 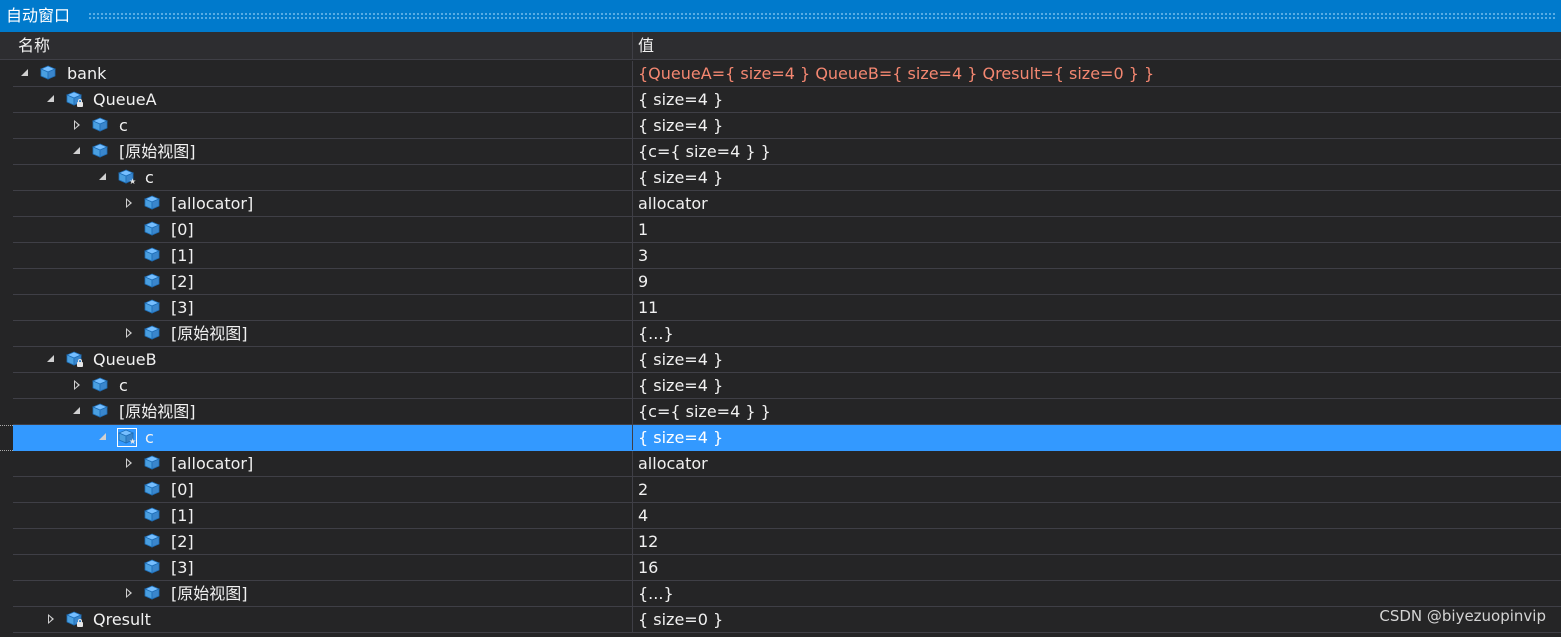 What do you see at coordinates (1096, 515) in the screenshot?
I see `value-cell: 4` at bounding box center [1096, 515].